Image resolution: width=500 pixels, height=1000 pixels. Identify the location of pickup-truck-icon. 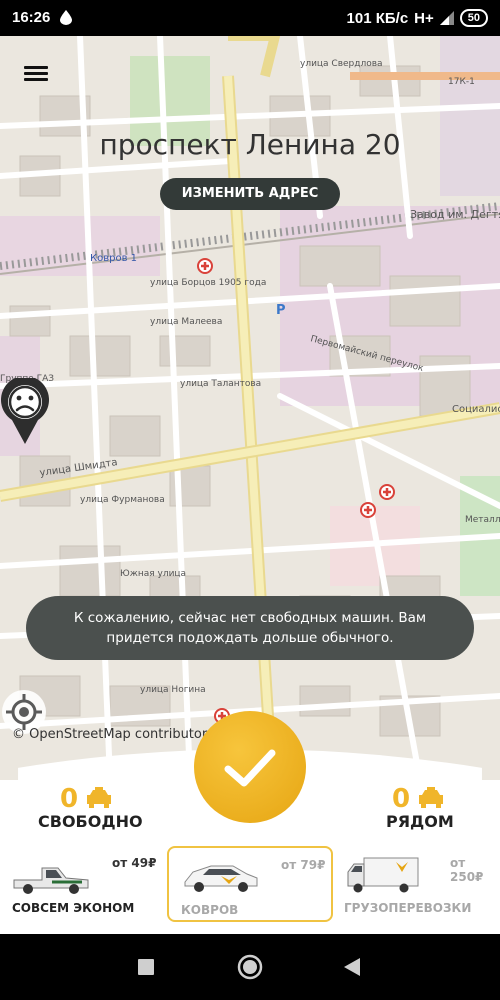
(51, 880).